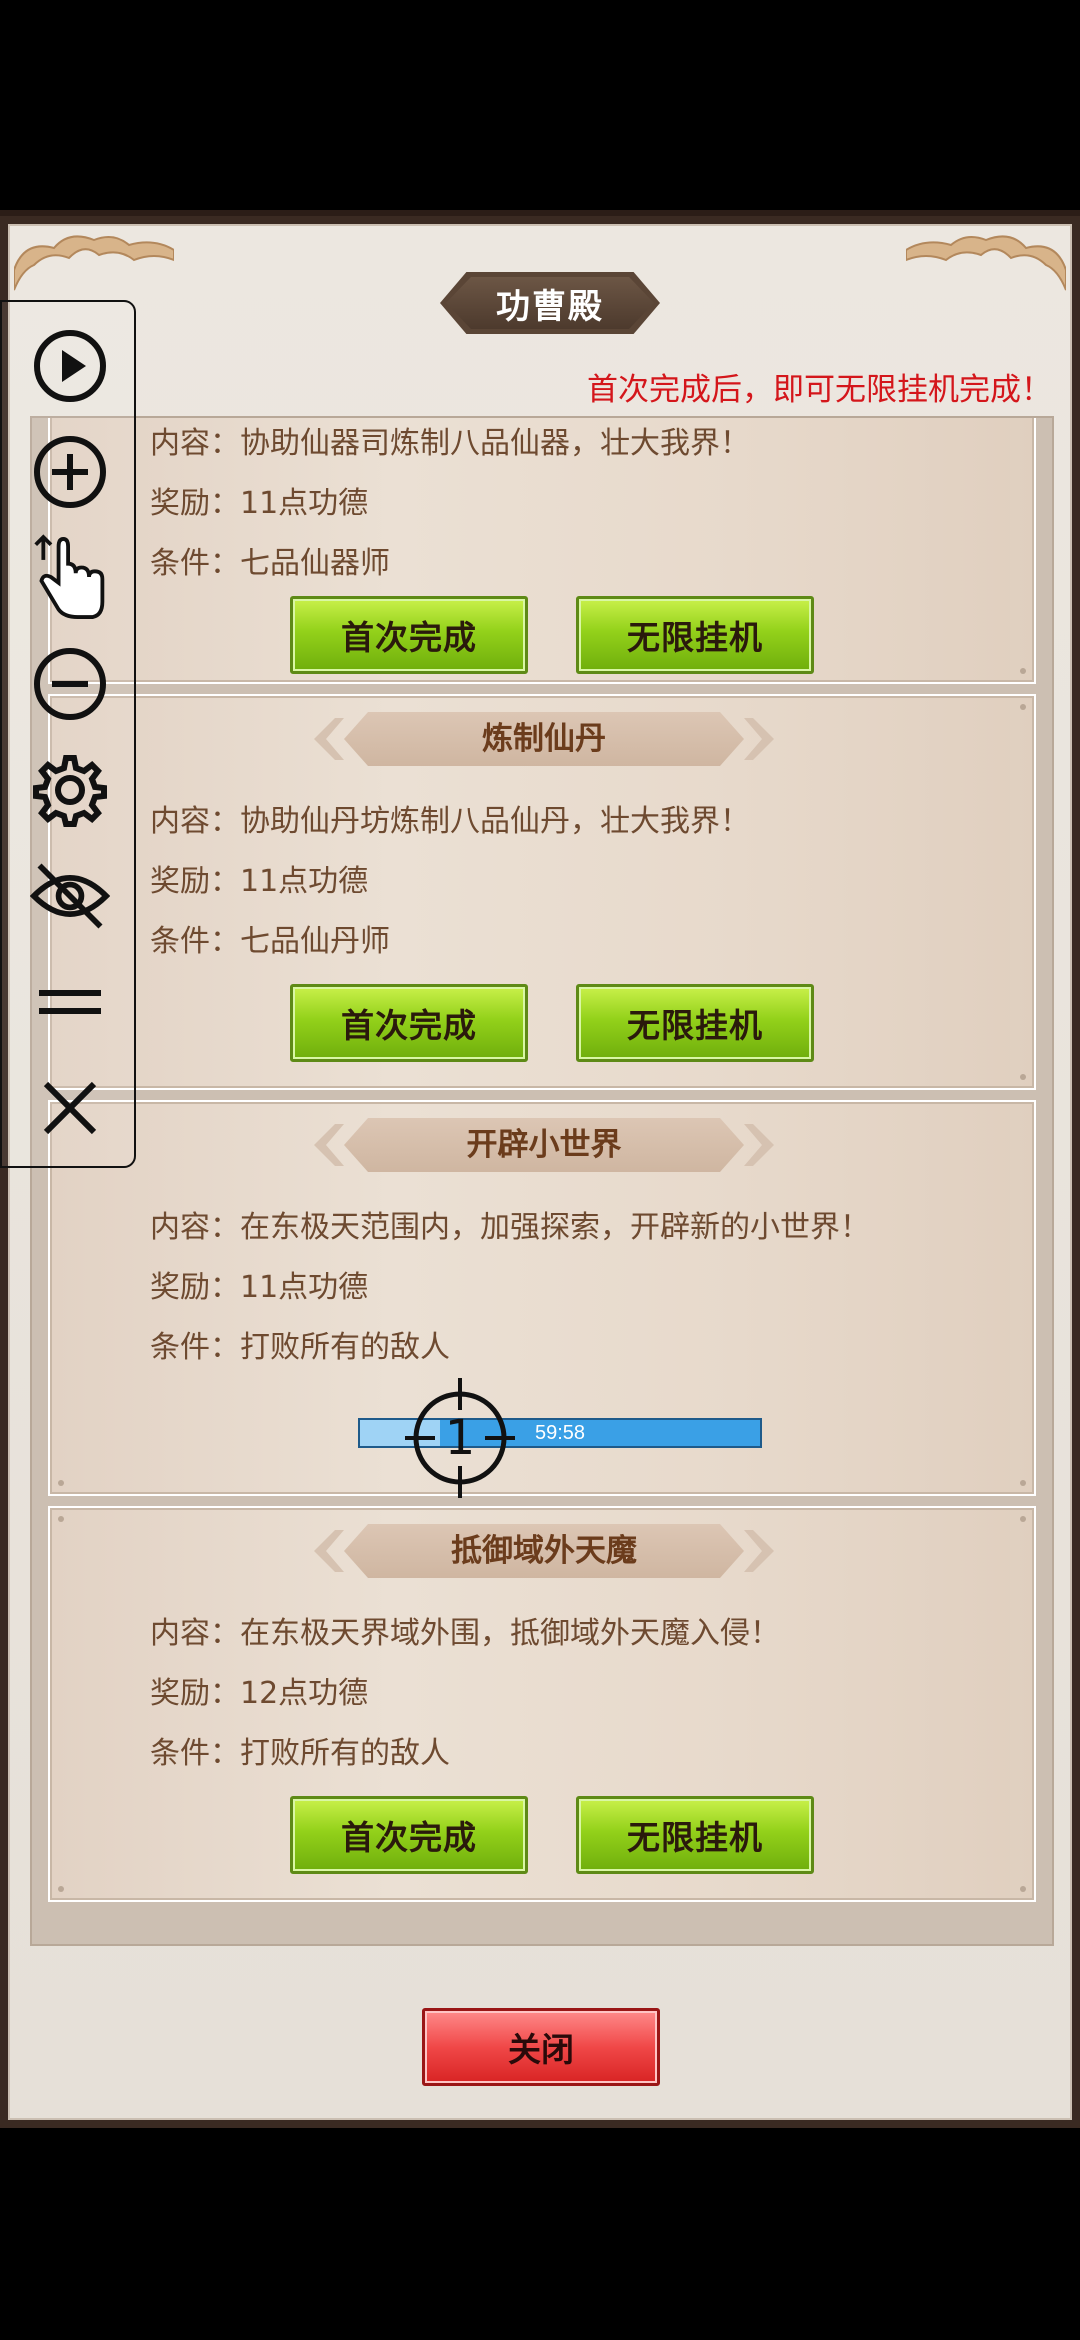 This screenshot has width=1080, height=2340. Describe the element at coordinates (259, 1693) in the screenshot. I see `task-reward: 奖励：12点功德` at that location.